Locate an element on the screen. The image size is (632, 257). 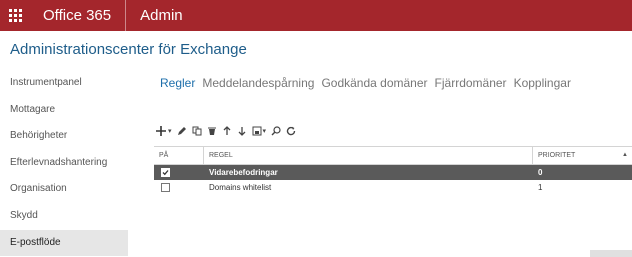
edit-button is located at coordinates (182, 131).